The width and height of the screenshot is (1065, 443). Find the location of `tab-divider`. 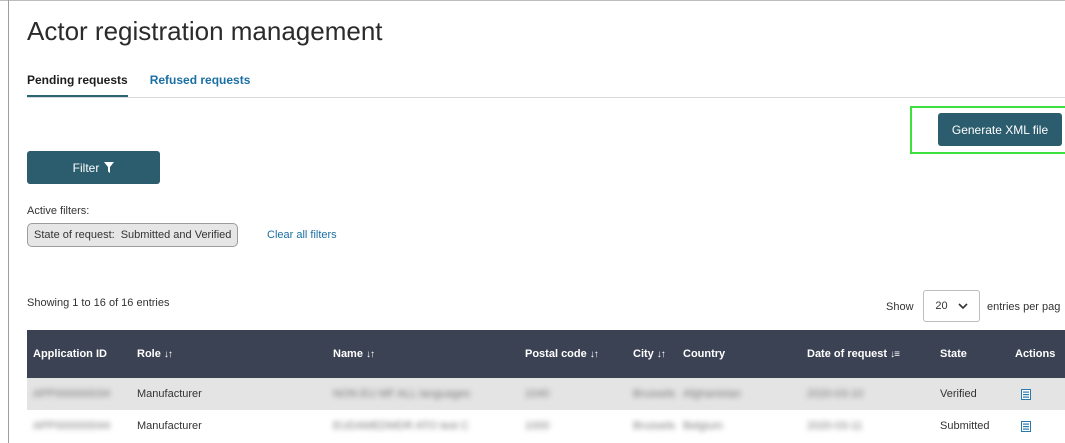

tab-divider is located at coordinates (546, 97).